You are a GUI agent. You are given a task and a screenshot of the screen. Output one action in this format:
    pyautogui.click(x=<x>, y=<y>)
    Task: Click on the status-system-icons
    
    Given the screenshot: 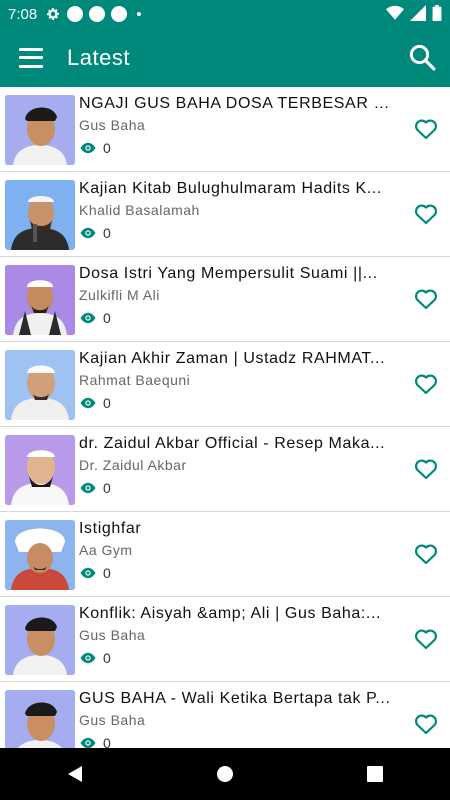 What is the action you would take?
    pyautogui.click(x=414, y=13)
    